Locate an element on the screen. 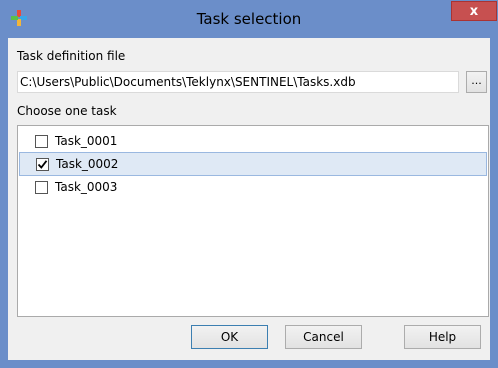 This screenshot has height=368, width=498. ok-button: OK is located at coordinates (229, 337).